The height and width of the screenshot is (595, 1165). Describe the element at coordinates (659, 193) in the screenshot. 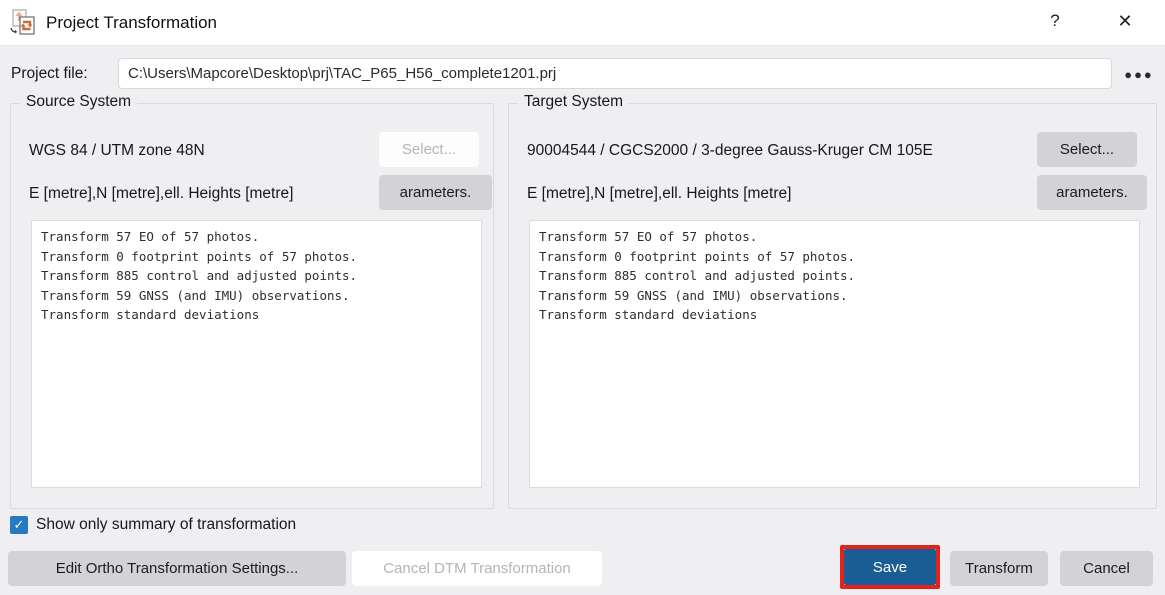

I see `target-units-label: E [metre],N [metre],ell. Heights [metre]` at that location.